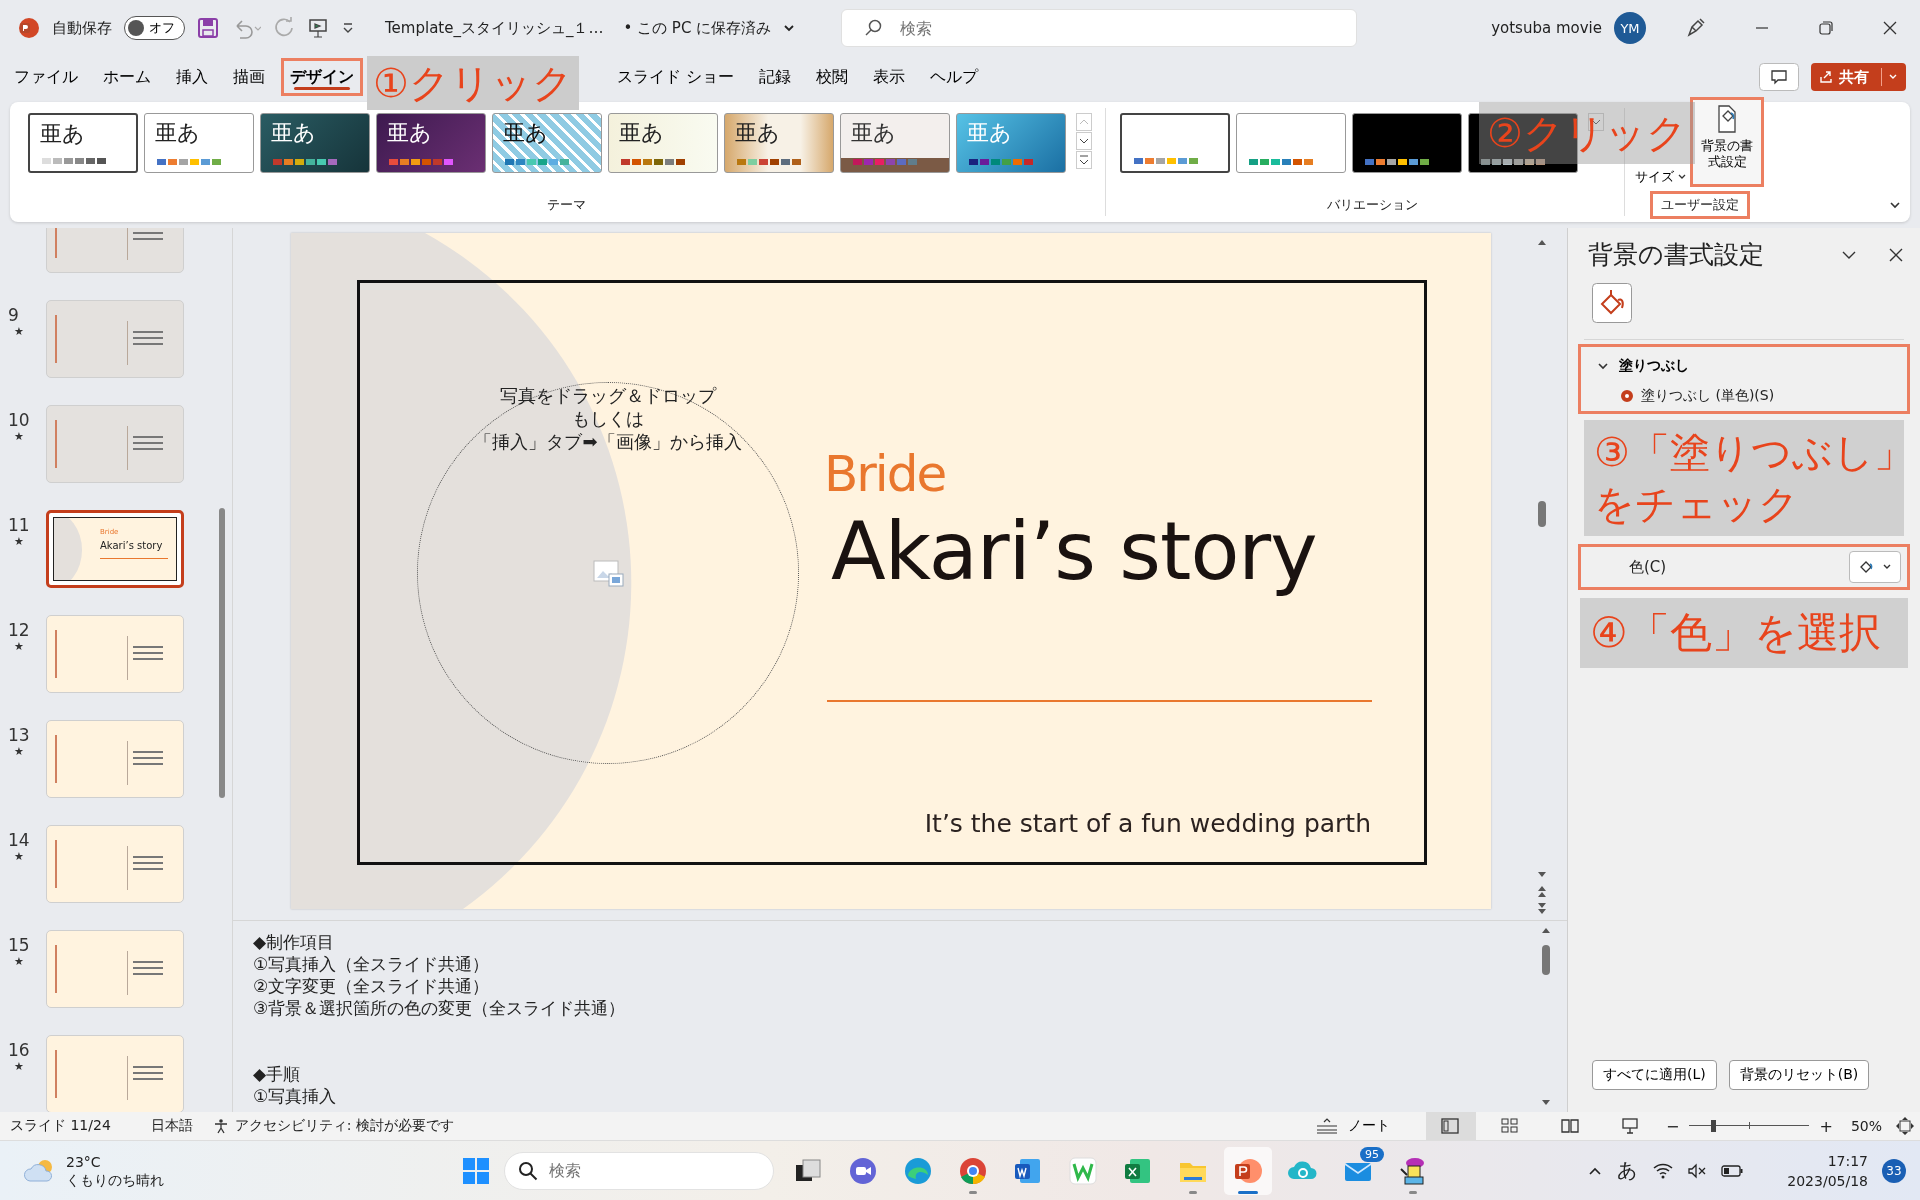  I want to click on caret-icon, so click(789, 28).